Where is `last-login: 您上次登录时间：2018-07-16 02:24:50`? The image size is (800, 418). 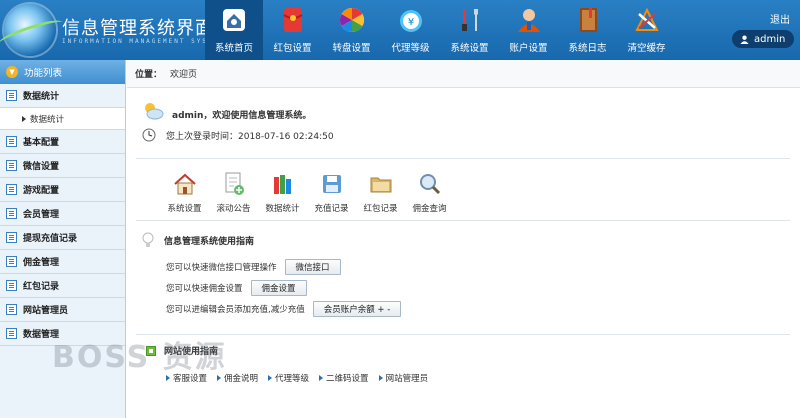
last-login: 您上次登录时间：2018-07-16 02:24:50 is located at coordinates (238, 135).